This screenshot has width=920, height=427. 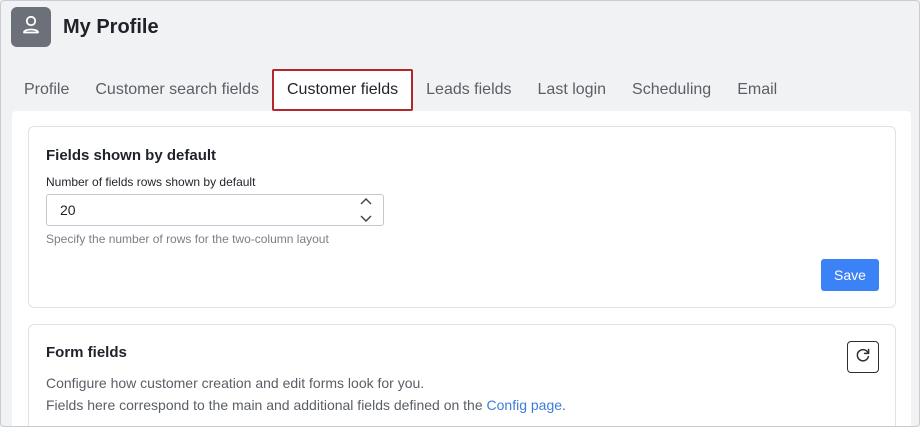 I want to click on tab-email: Email, so click(x=757, y=90).